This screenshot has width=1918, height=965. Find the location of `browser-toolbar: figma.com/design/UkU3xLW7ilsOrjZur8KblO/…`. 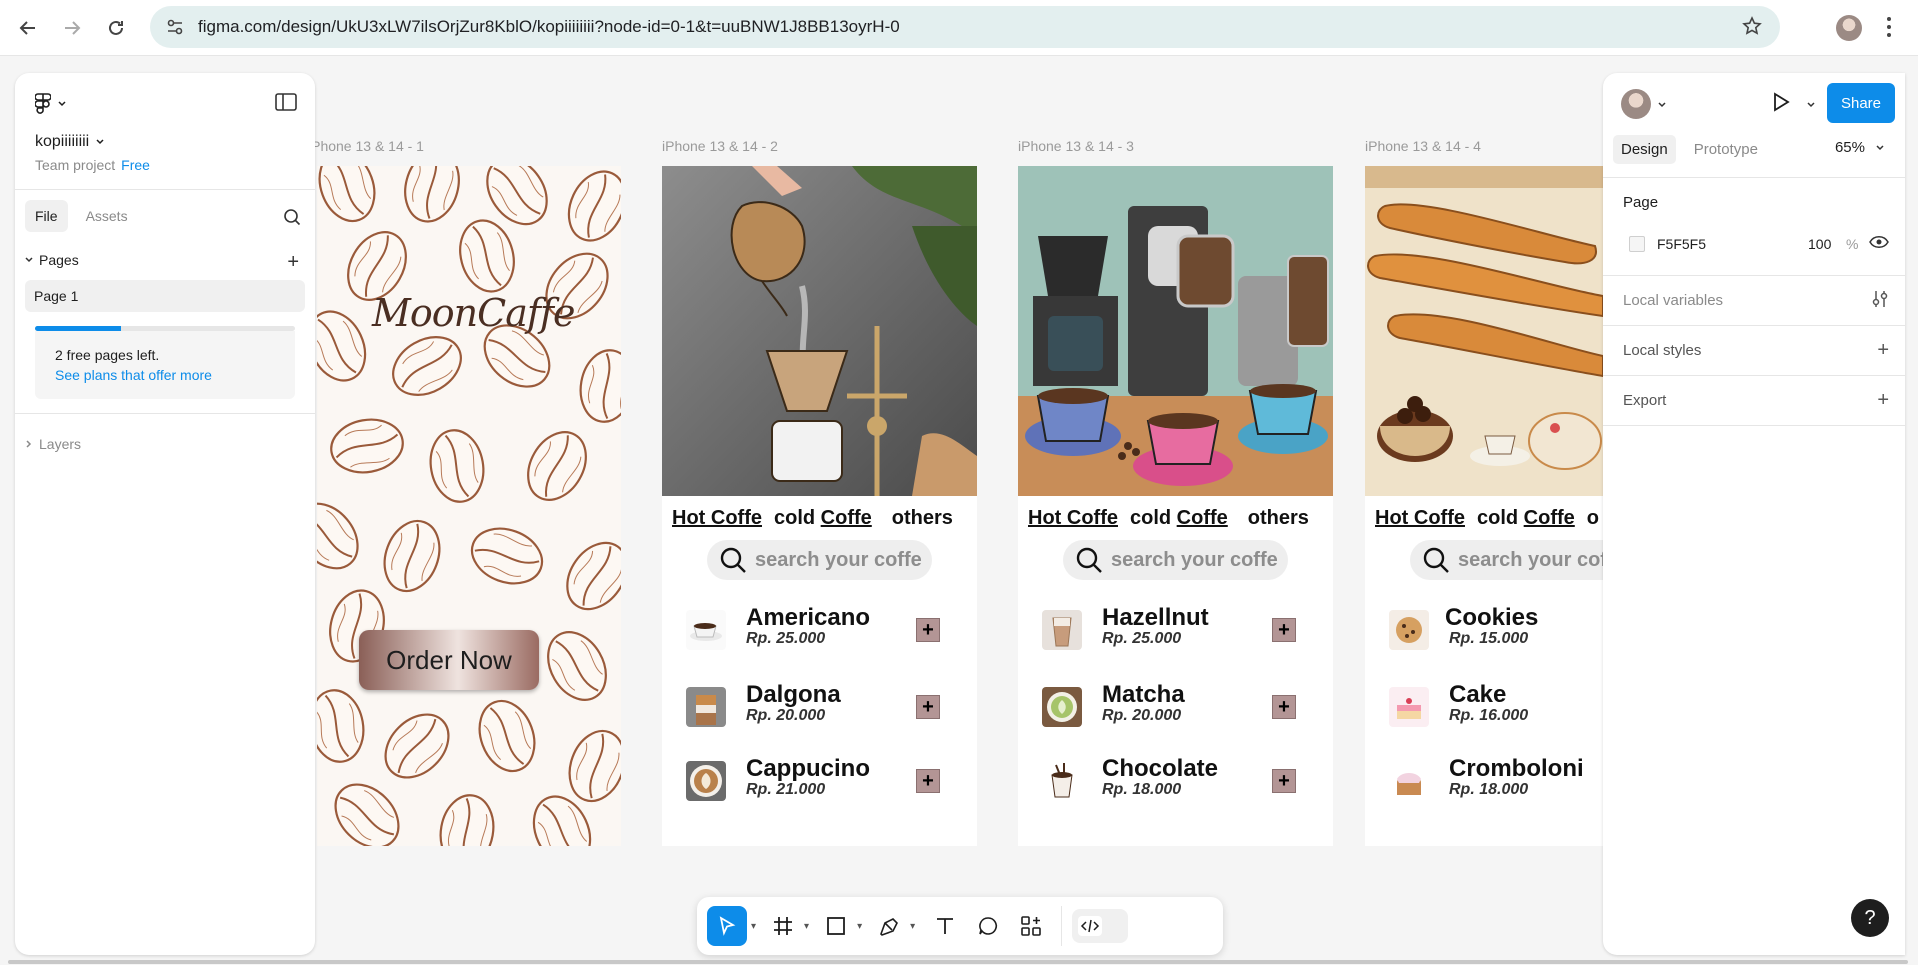

browser-toolbar: figma.com/design/UkU3xLW7ilsOrjZur8KblO/… is located at coordinates (959, 28).